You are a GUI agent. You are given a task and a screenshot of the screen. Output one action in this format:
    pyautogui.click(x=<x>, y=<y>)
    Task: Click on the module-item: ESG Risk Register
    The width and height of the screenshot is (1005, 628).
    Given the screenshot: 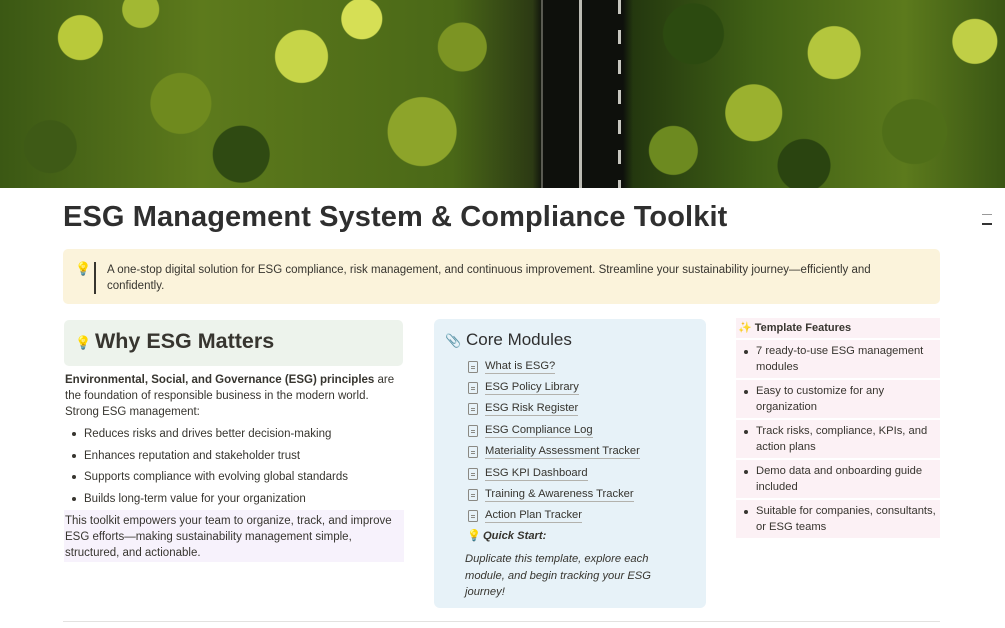 What is the action you would take?
    pyautogui.click(x=554, y=409)
    